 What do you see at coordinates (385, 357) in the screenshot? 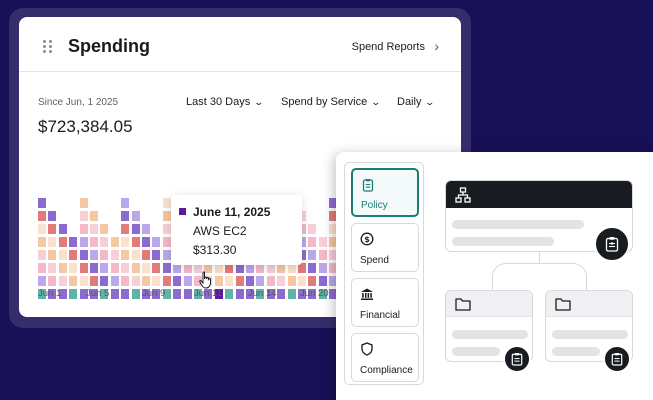
I see `nav-item-compliance: Compliance` at bounding box center [385, 357].